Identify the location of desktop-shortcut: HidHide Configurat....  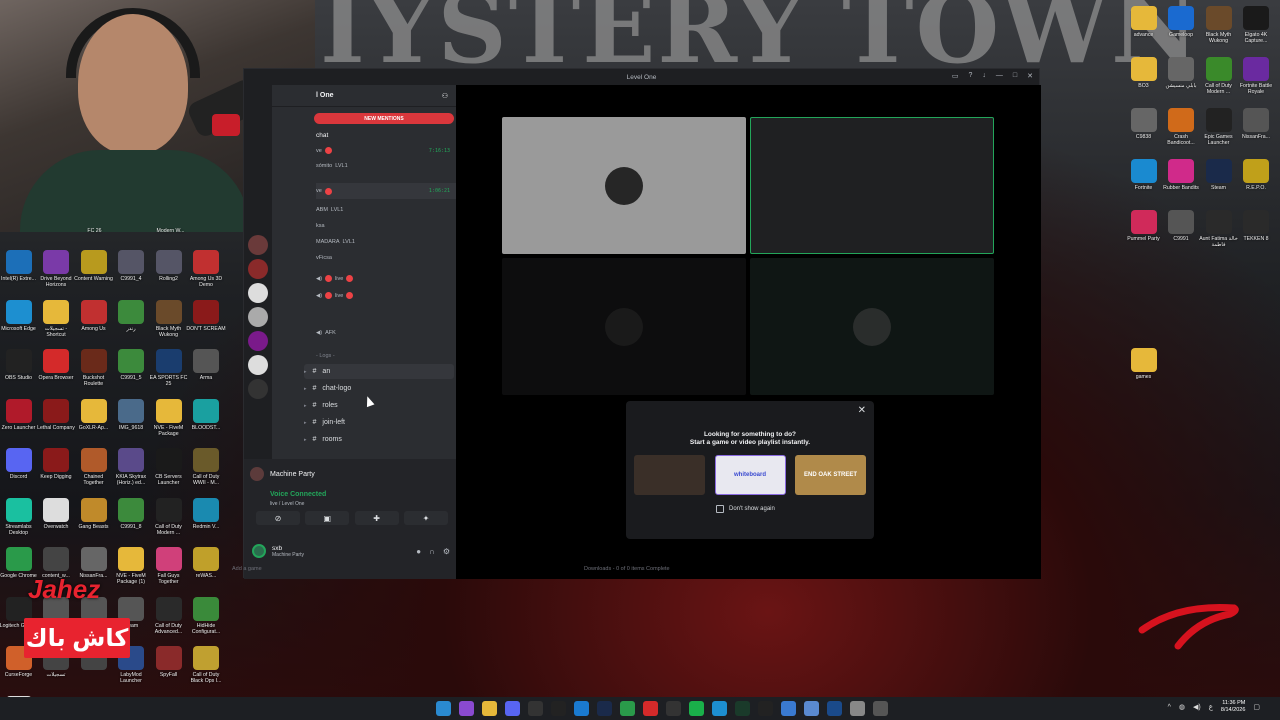
(206, 615).